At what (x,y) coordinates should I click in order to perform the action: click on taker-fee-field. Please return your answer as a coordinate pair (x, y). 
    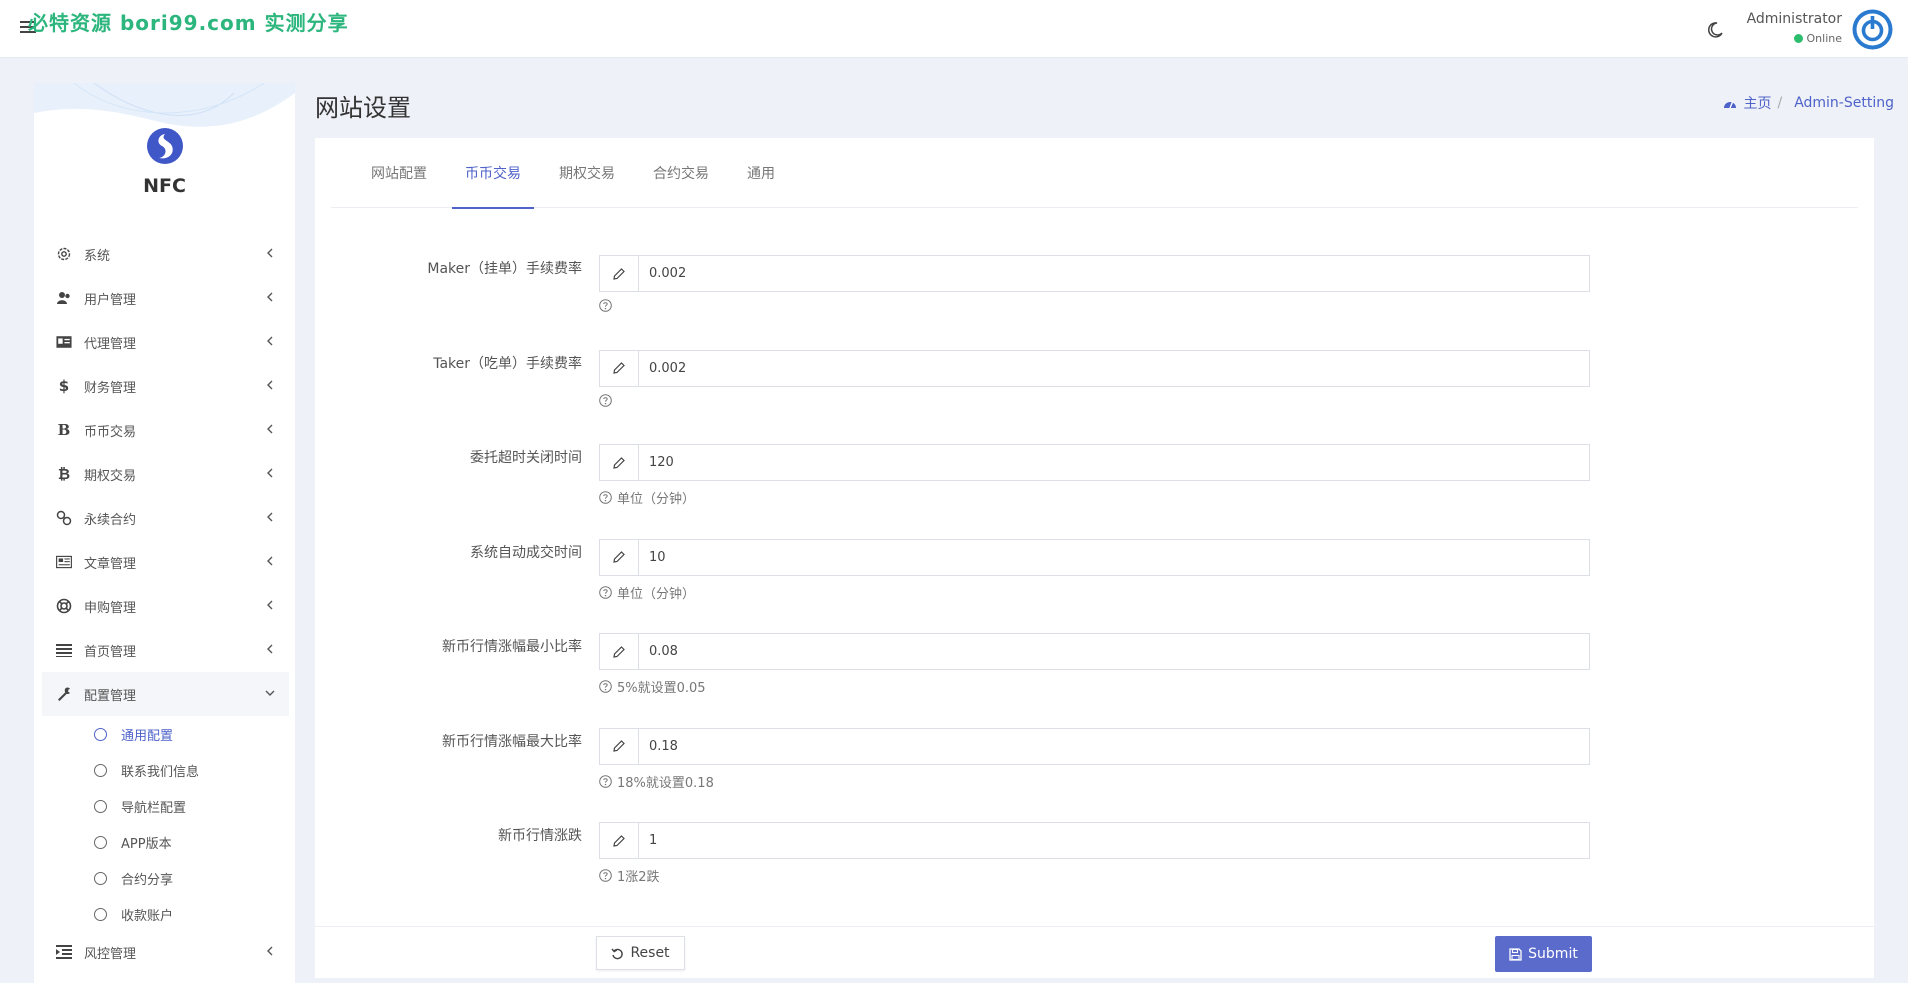
    Looking at the image, I should click on (1094, 368).